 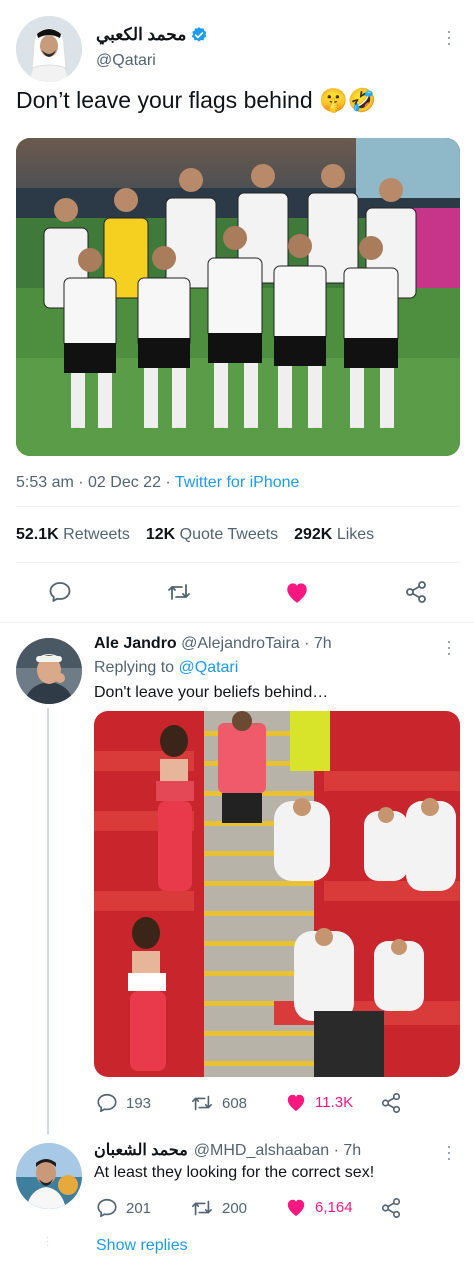 I want to click on reply2-reply-count: 201, so click(x=139, y=1208).